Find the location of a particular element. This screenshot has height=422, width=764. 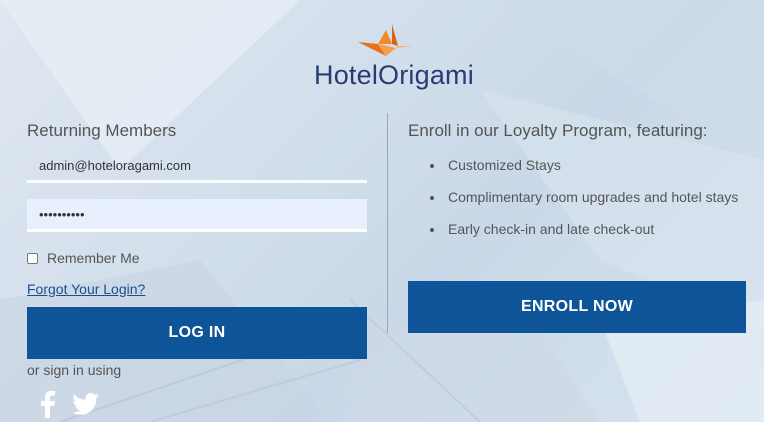

list-item: Early check-in and late check-out is located at coordinates (584, 237).